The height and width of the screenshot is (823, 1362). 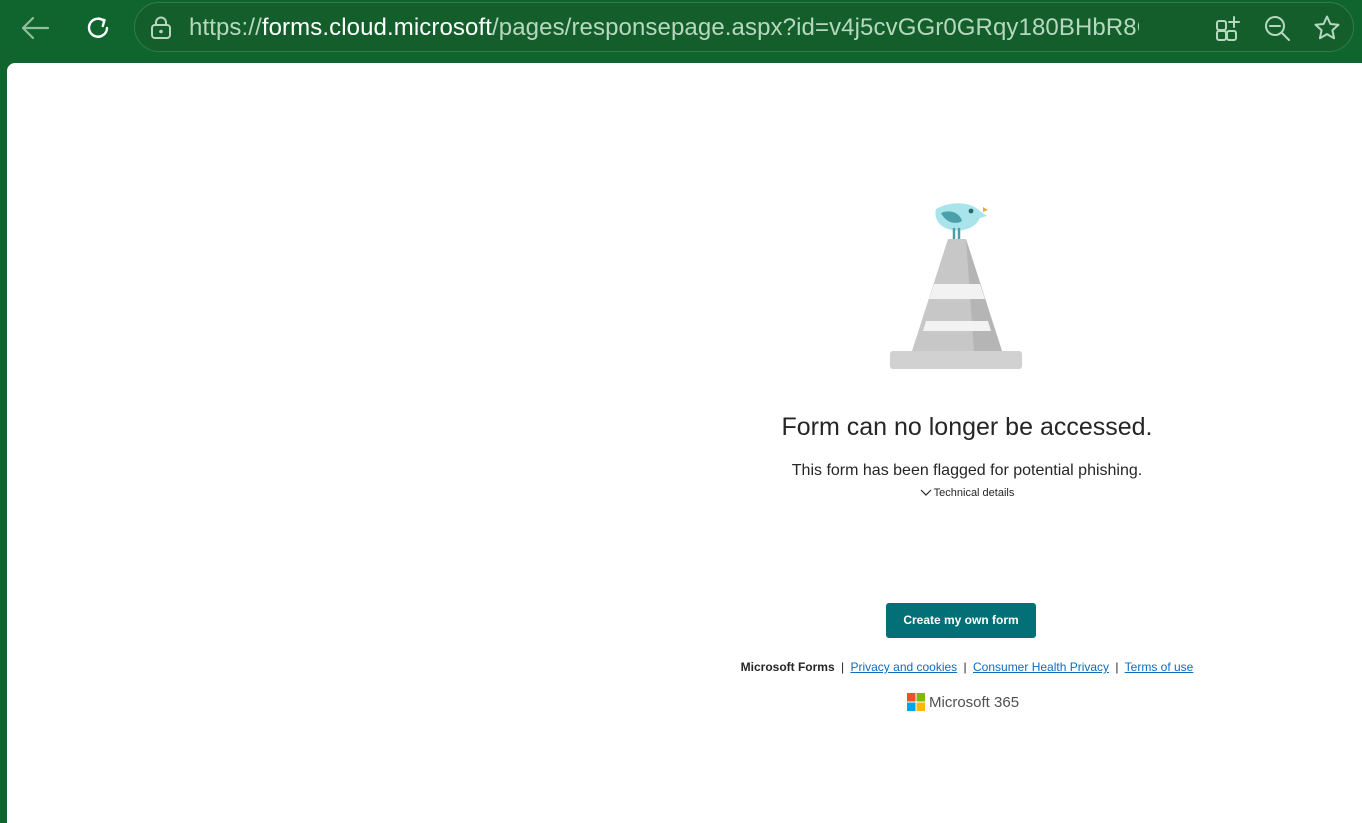 I want to click on refresh-icon, so click(x=98, y=27).